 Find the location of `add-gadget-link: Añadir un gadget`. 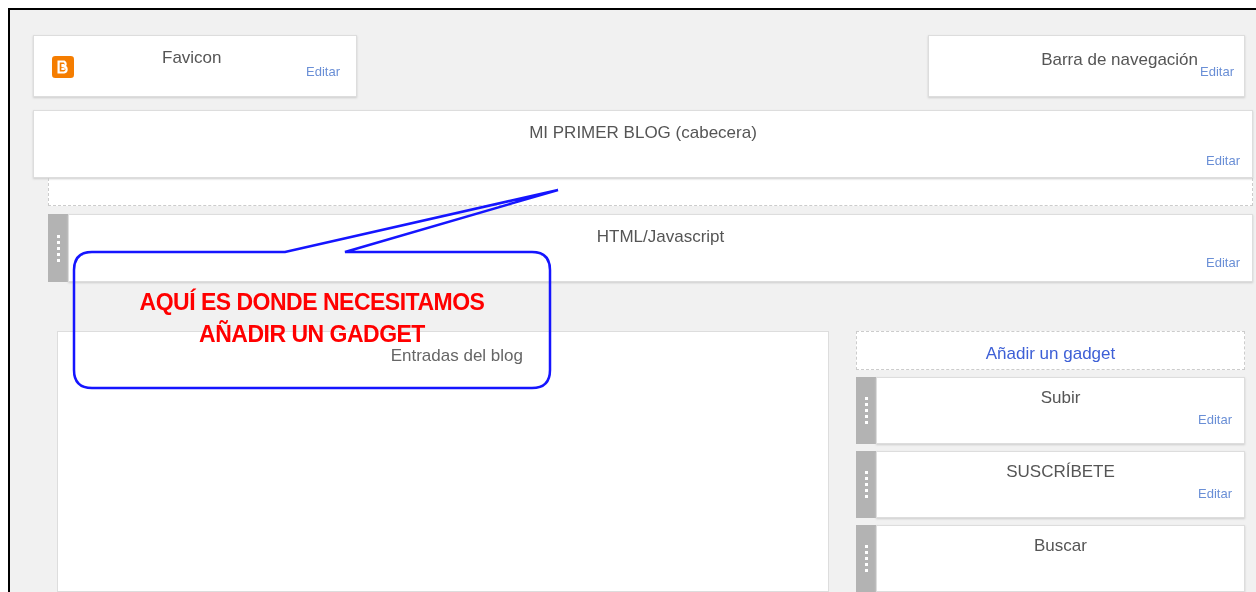

add-gadget-link: Añadir un gadget is located at coordinates (1050, 356).